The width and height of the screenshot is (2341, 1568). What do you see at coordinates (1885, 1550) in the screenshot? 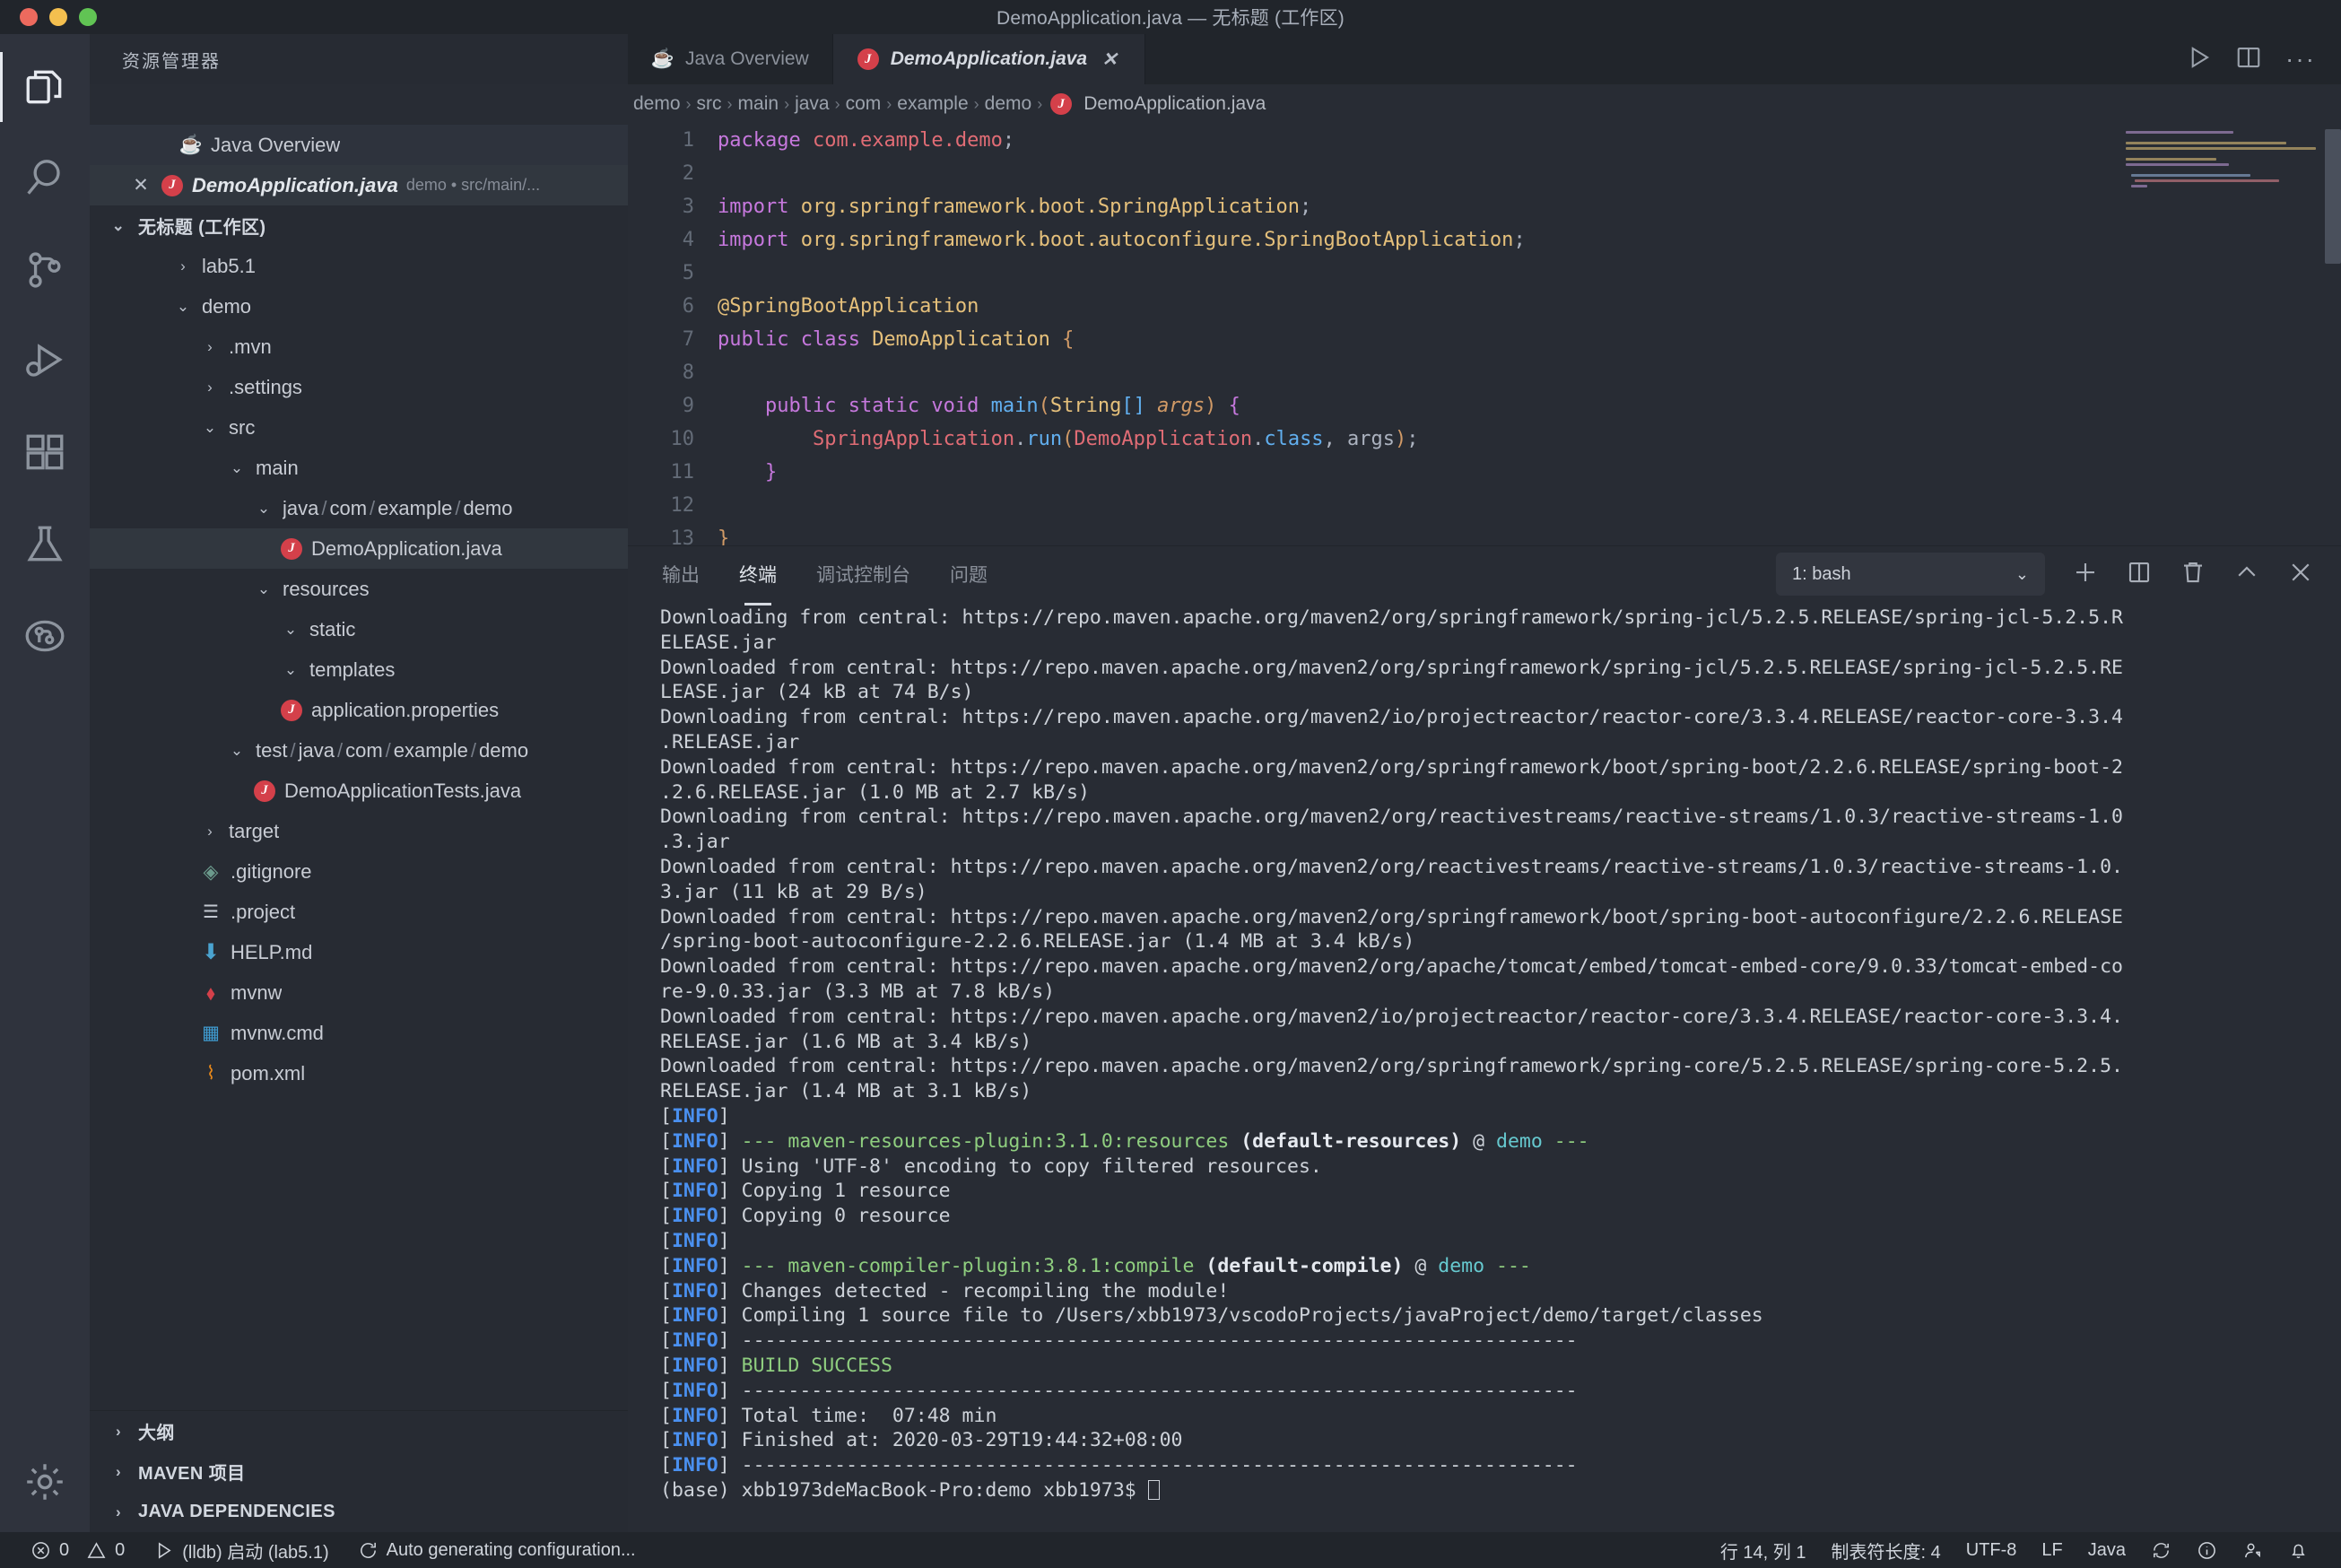
I see `indentation-status: 制表符长度: 4` at bounding box center [1885, 1550].